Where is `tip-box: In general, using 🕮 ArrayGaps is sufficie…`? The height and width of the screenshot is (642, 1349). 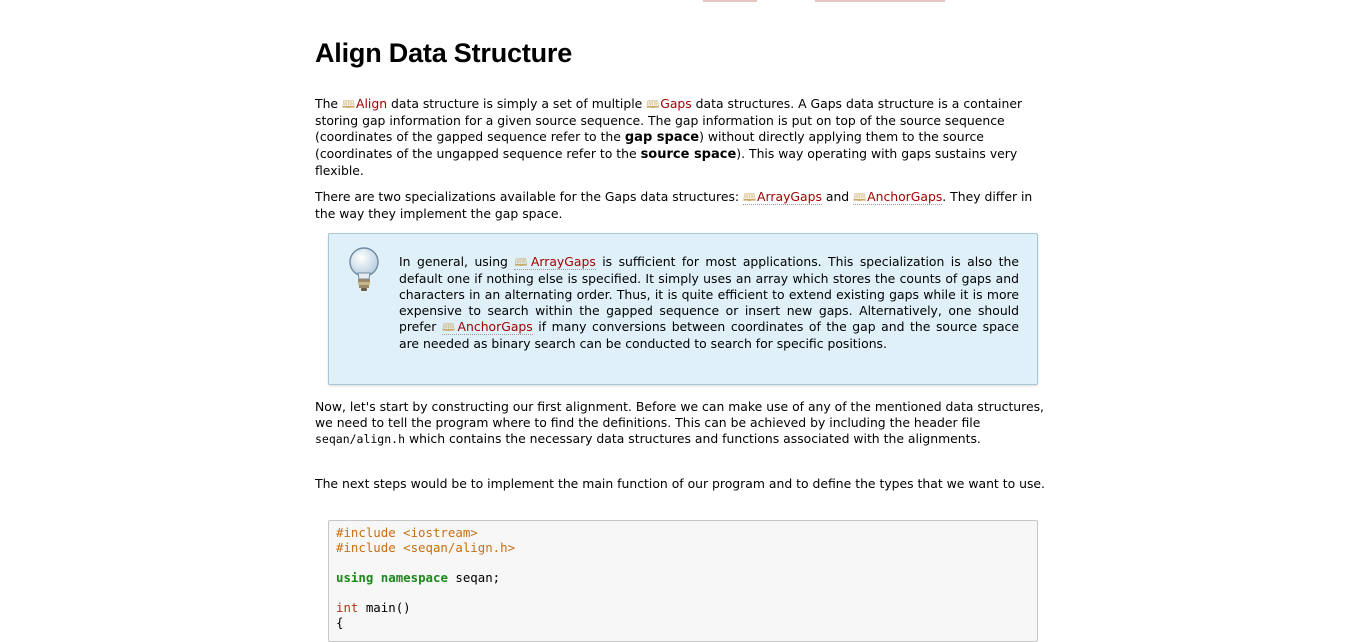 tip-box: In general, using 🕮 ArrayGaps is sufficie… is located at coordinates (683, 309).